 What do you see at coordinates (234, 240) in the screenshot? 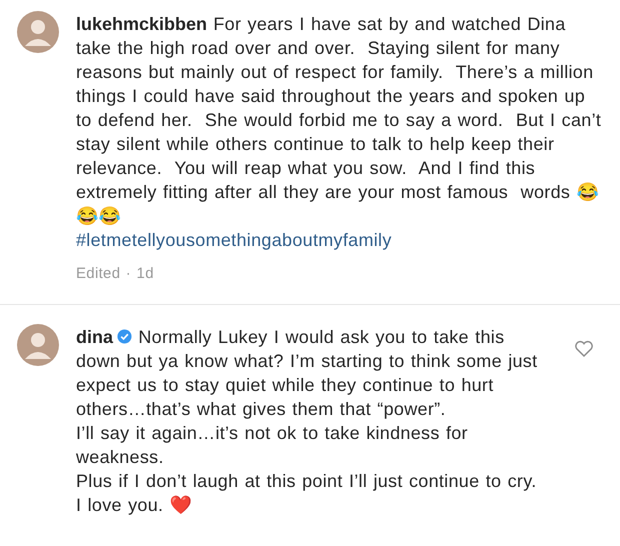
I see `hashtag-link: #letmetellyousomethingaboutmyfamily` at bounding box center [234, 240].